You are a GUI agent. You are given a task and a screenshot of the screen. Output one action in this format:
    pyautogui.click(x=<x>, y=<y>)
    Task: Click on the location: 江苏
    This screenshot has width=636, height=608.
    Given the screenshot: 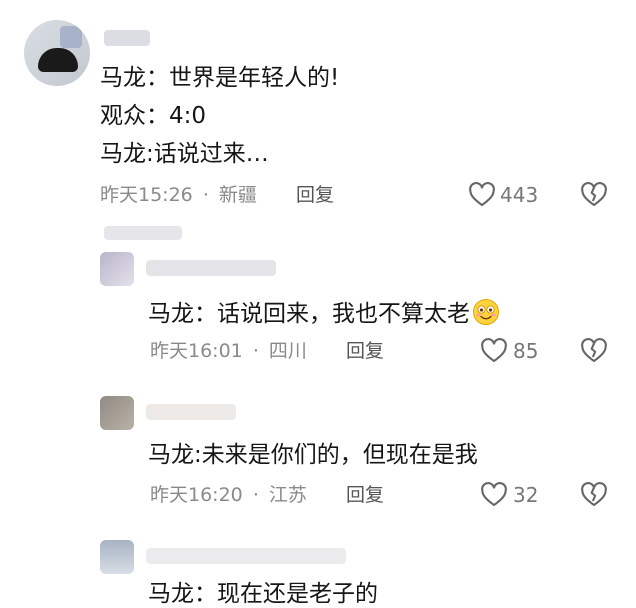 What is the action you would take?
    pyautogui.click(x=287, y=495)
    